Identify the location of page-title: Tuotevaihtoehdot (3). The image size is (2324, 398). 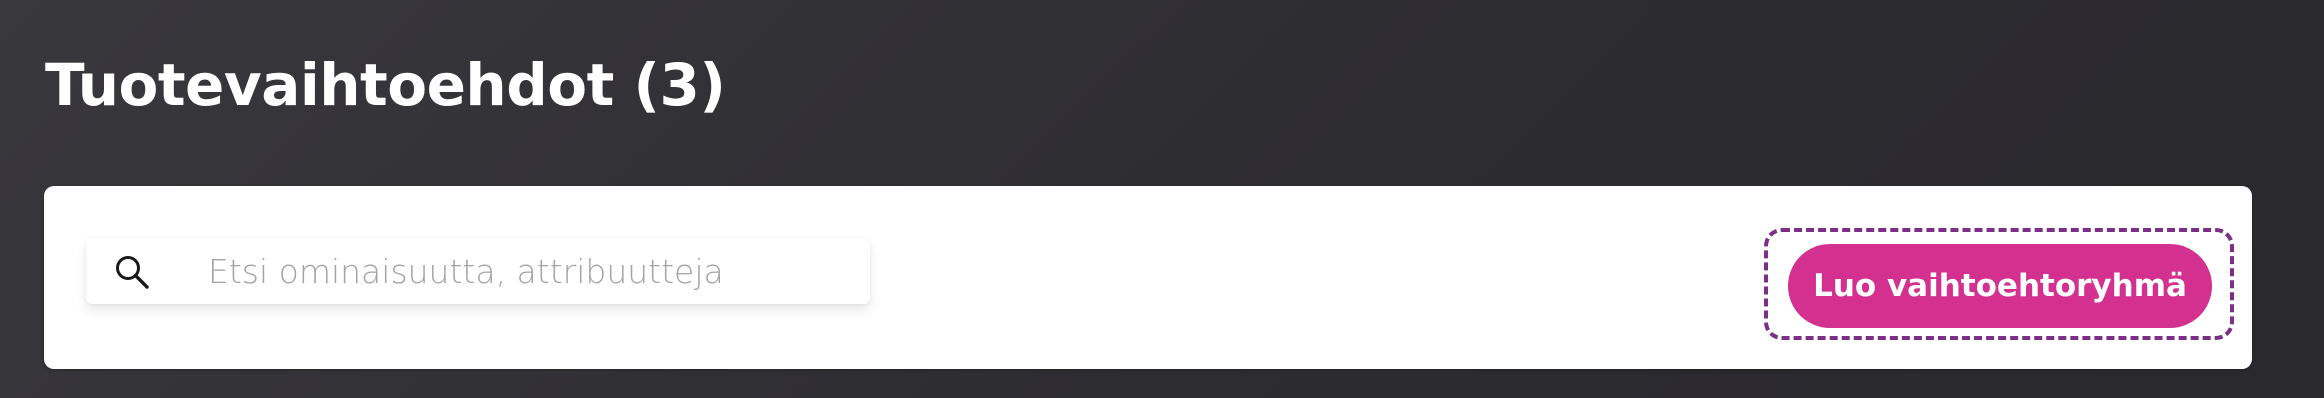
(385, 85).